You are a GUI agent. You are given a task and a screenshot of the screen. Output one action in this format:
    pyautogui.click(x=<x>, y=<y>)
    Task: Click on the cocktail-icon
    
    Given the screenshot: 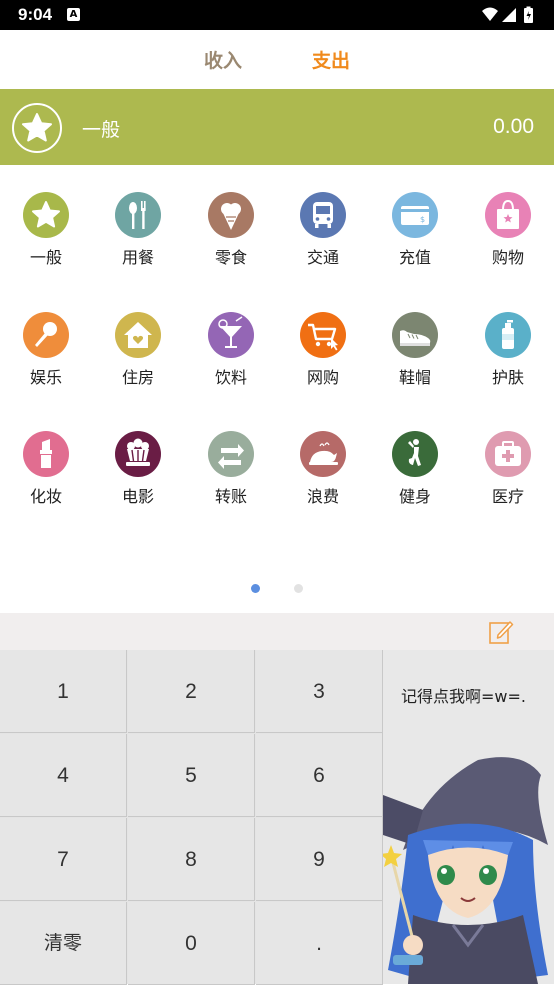 What is the action you would take?
    pyautogui.click(x=231, y=335)
    